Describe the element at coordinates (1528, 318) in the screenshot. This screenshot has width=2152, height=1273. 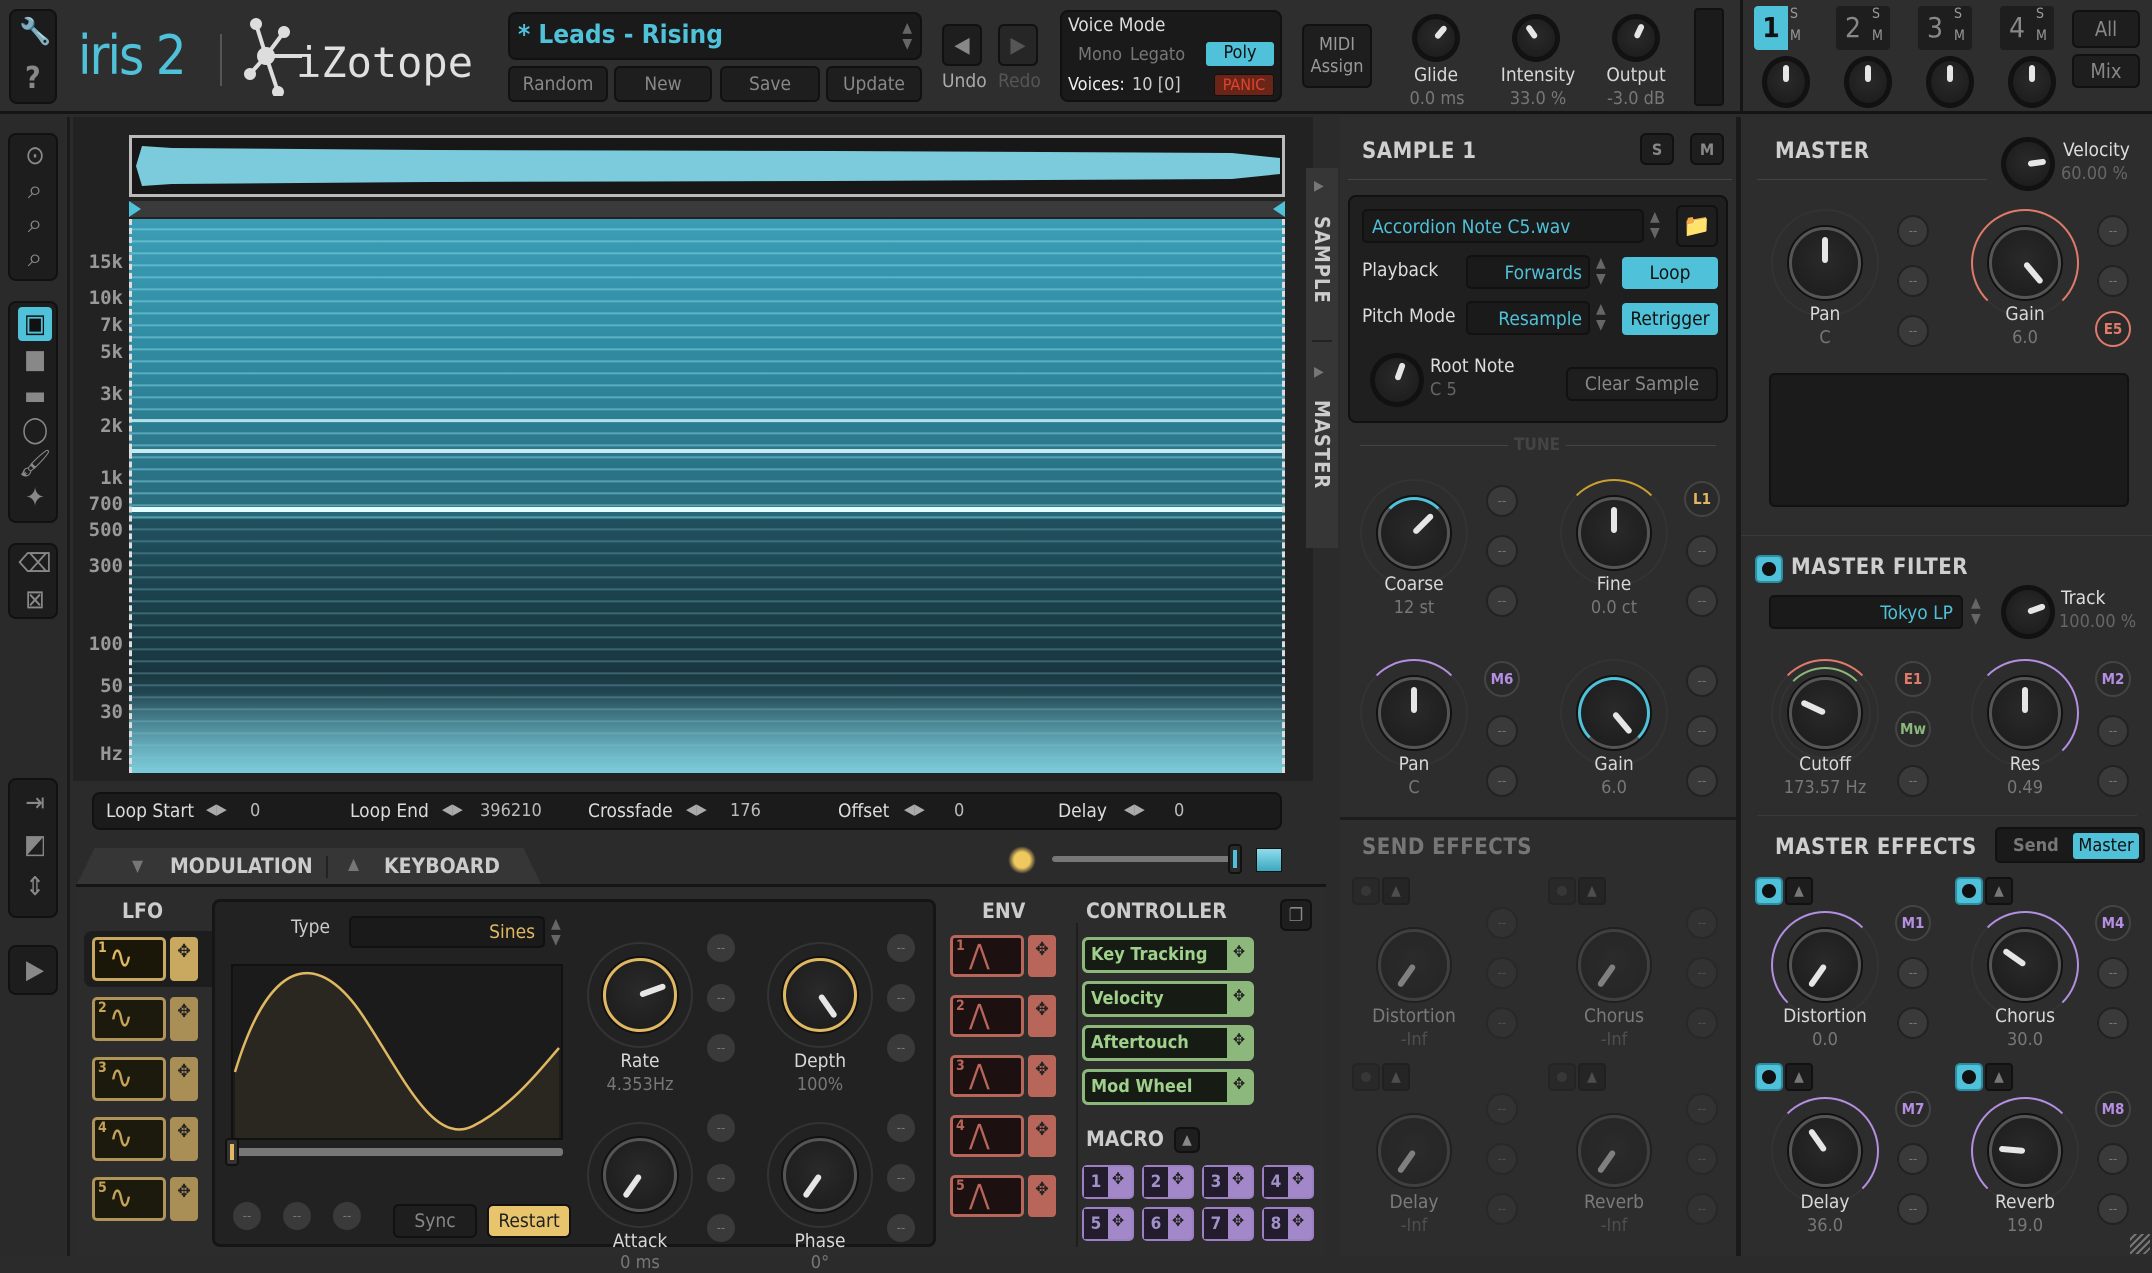
I see `pitch-mode-select: Resample` at that location.